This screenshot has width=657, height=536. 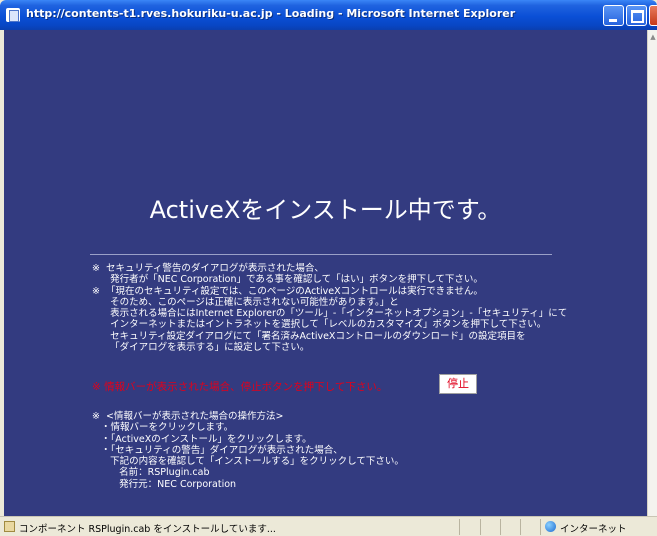 I want to click on ie-page-icon, so click(x=13, y=15).